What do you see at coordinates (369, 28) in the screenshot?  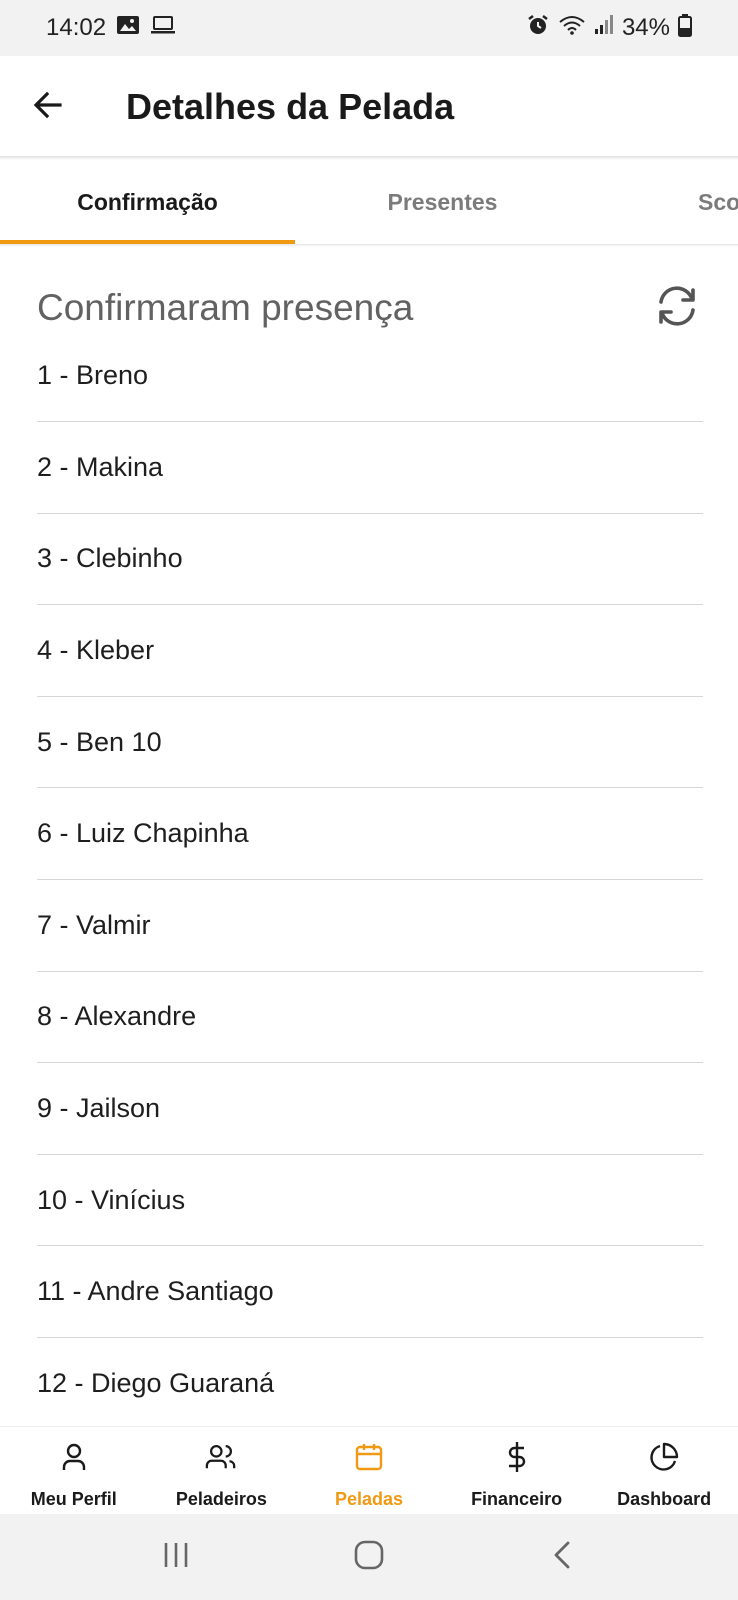 I see `status-bar: 14:02 34%` at bounding box center [369, 28].